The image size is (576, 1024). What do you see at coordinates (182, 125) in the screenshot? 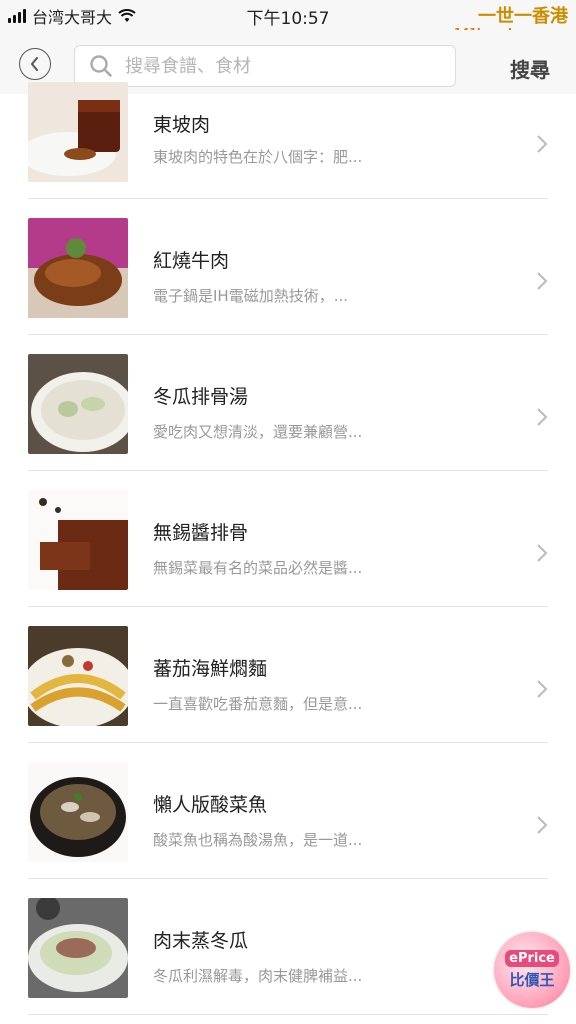
I see `recipe-title: 東坡肉` at bounding box center [182, 125].